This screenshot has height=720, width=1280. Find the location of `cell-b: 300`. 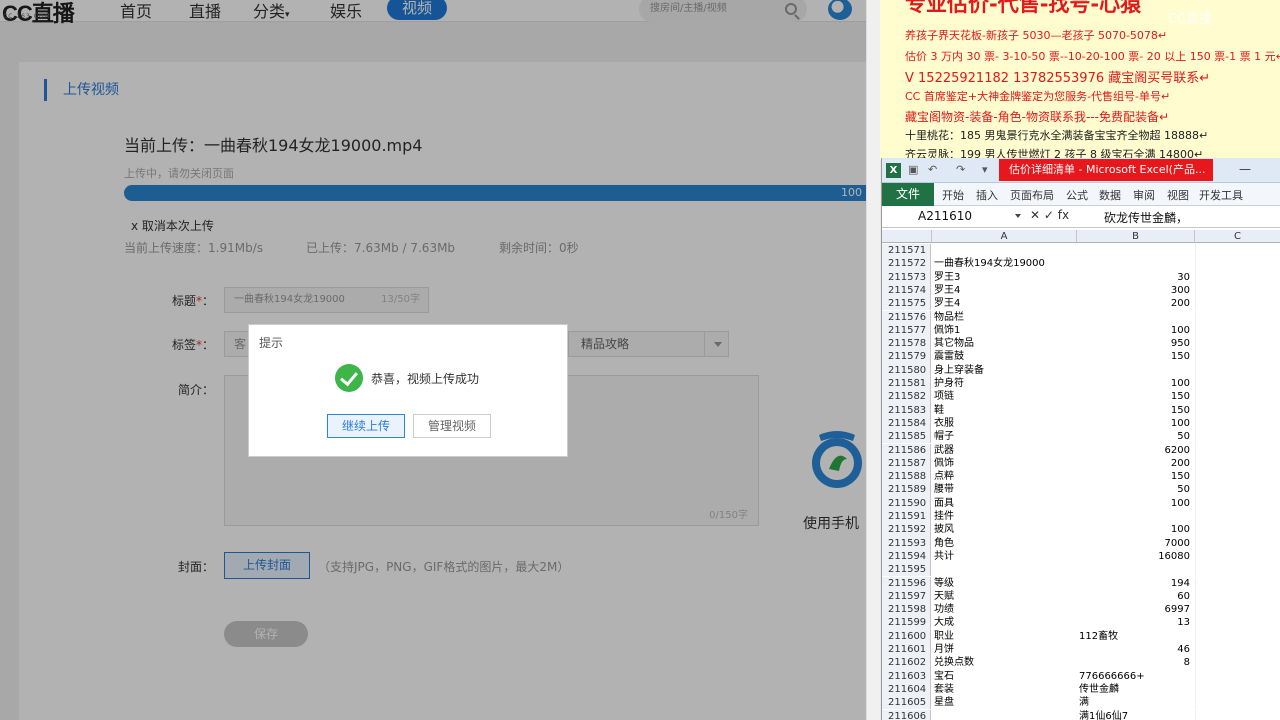

cell-b: 300 is located at coordinates (1135, 290).